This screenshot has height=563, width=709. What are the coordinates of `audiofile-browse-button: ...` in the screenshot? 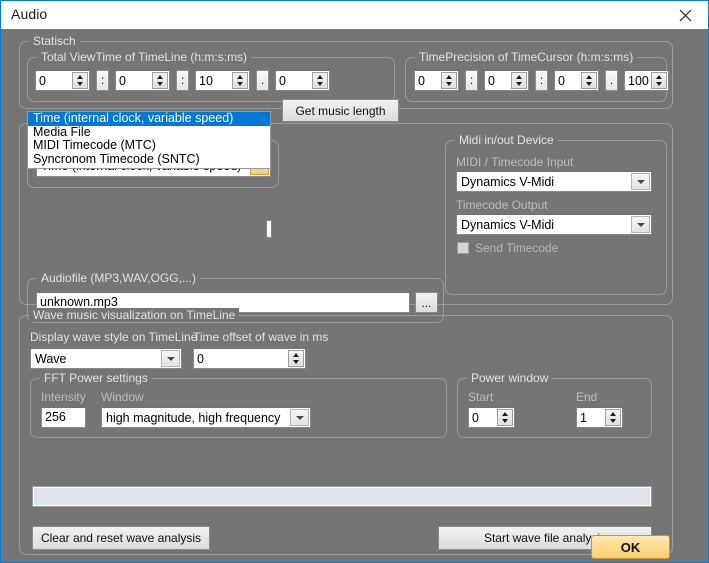 It's located at (426, 302).